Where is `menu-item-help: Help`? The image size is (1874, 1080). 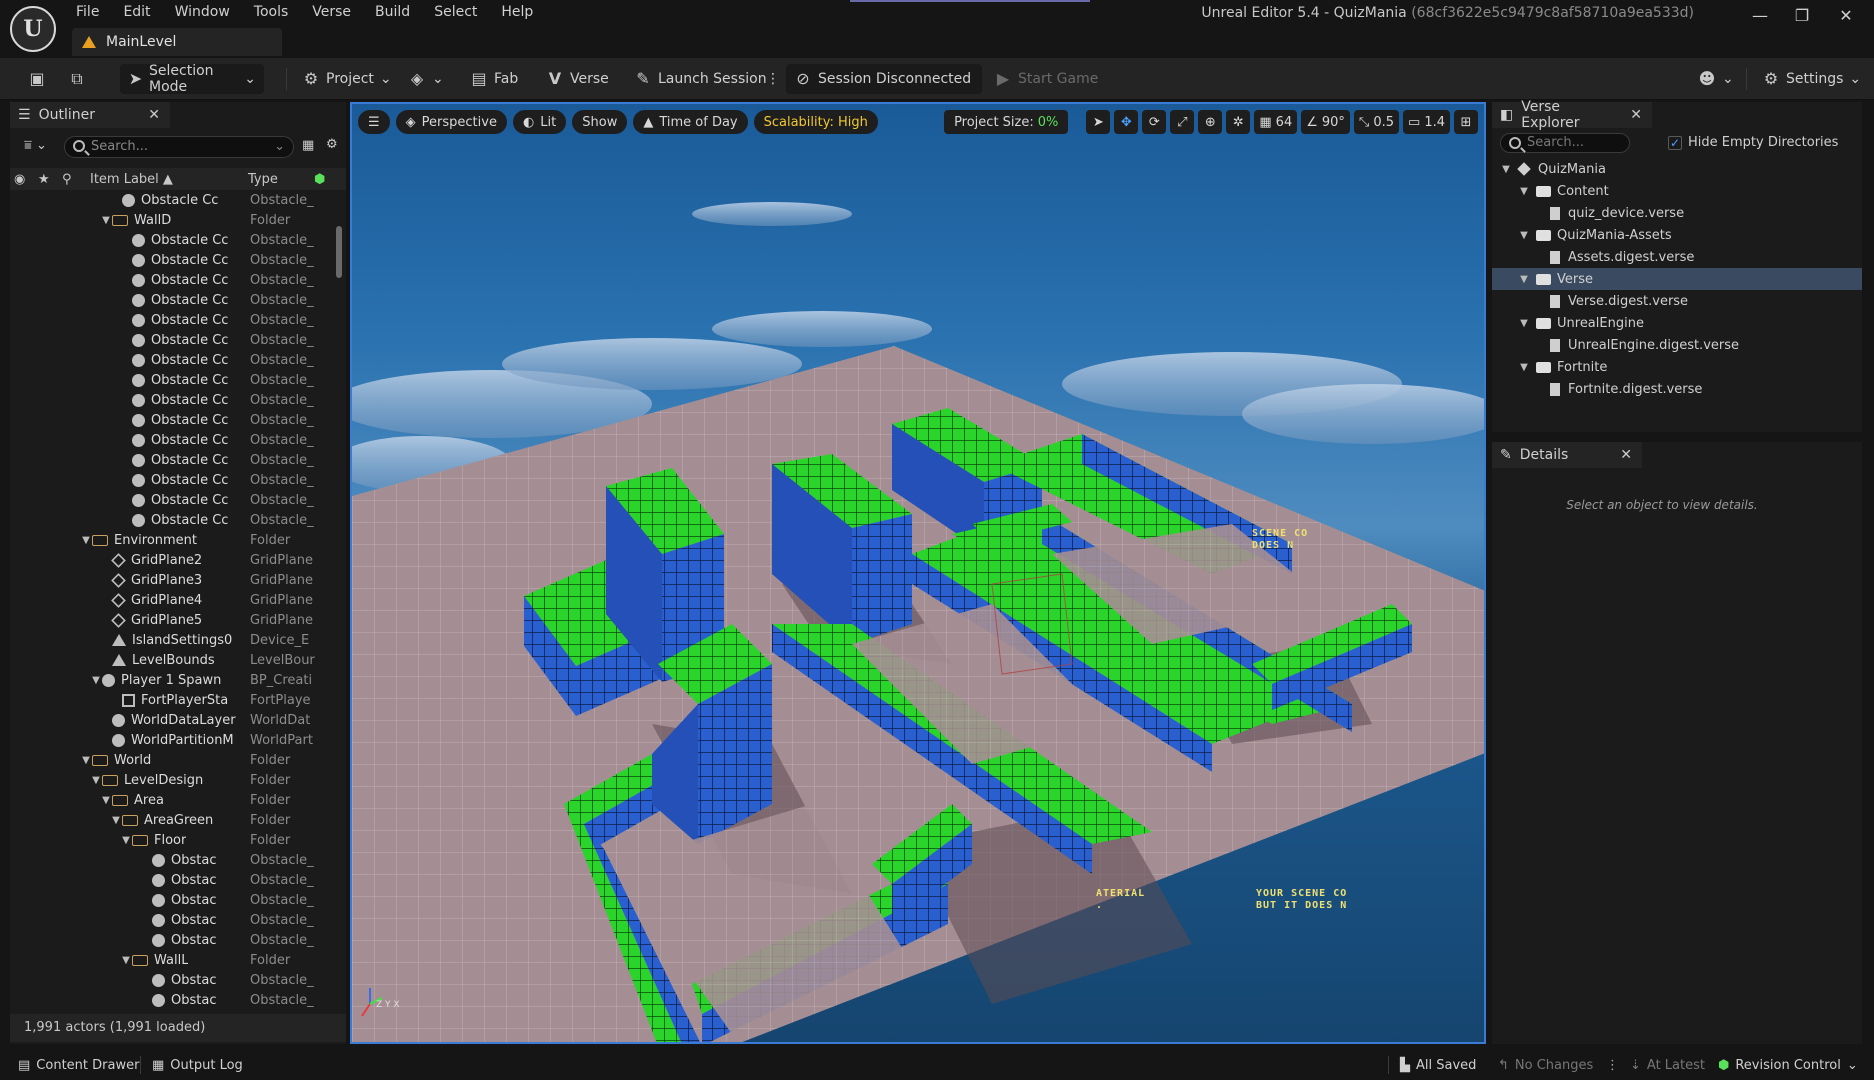 menu-item-help: Help is located at coordinates (517, 12).